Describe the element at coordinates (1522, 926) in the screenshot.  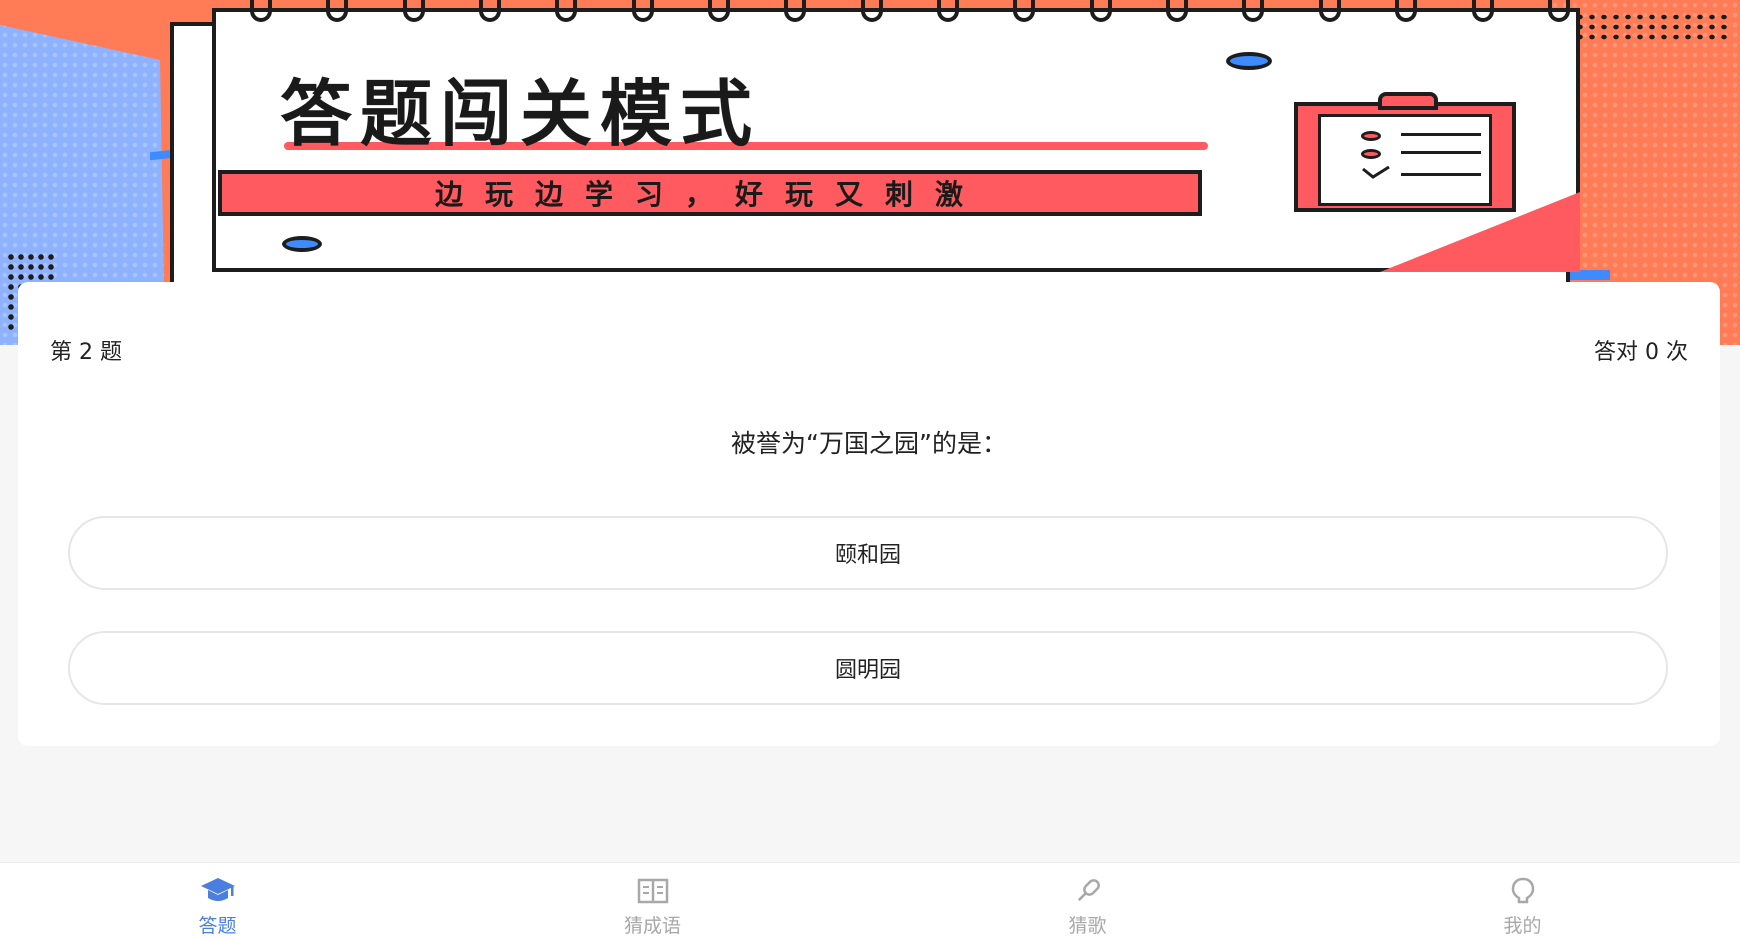
I see `tab-label: 我的` at that location.